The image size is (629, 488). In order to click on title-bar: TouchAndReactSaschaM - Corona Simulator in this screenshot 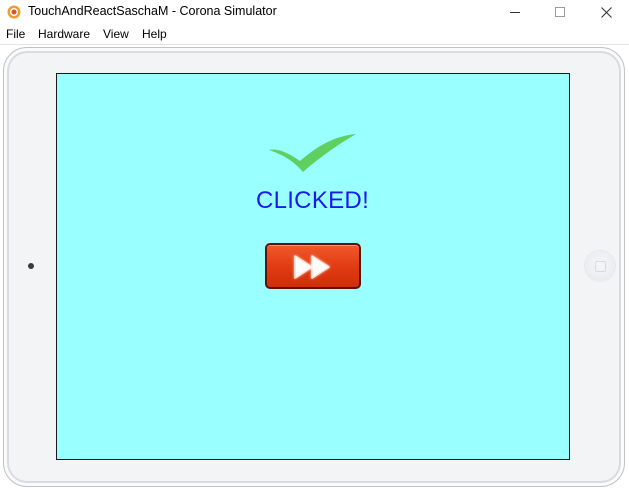, I will do `click(314, 12)`.